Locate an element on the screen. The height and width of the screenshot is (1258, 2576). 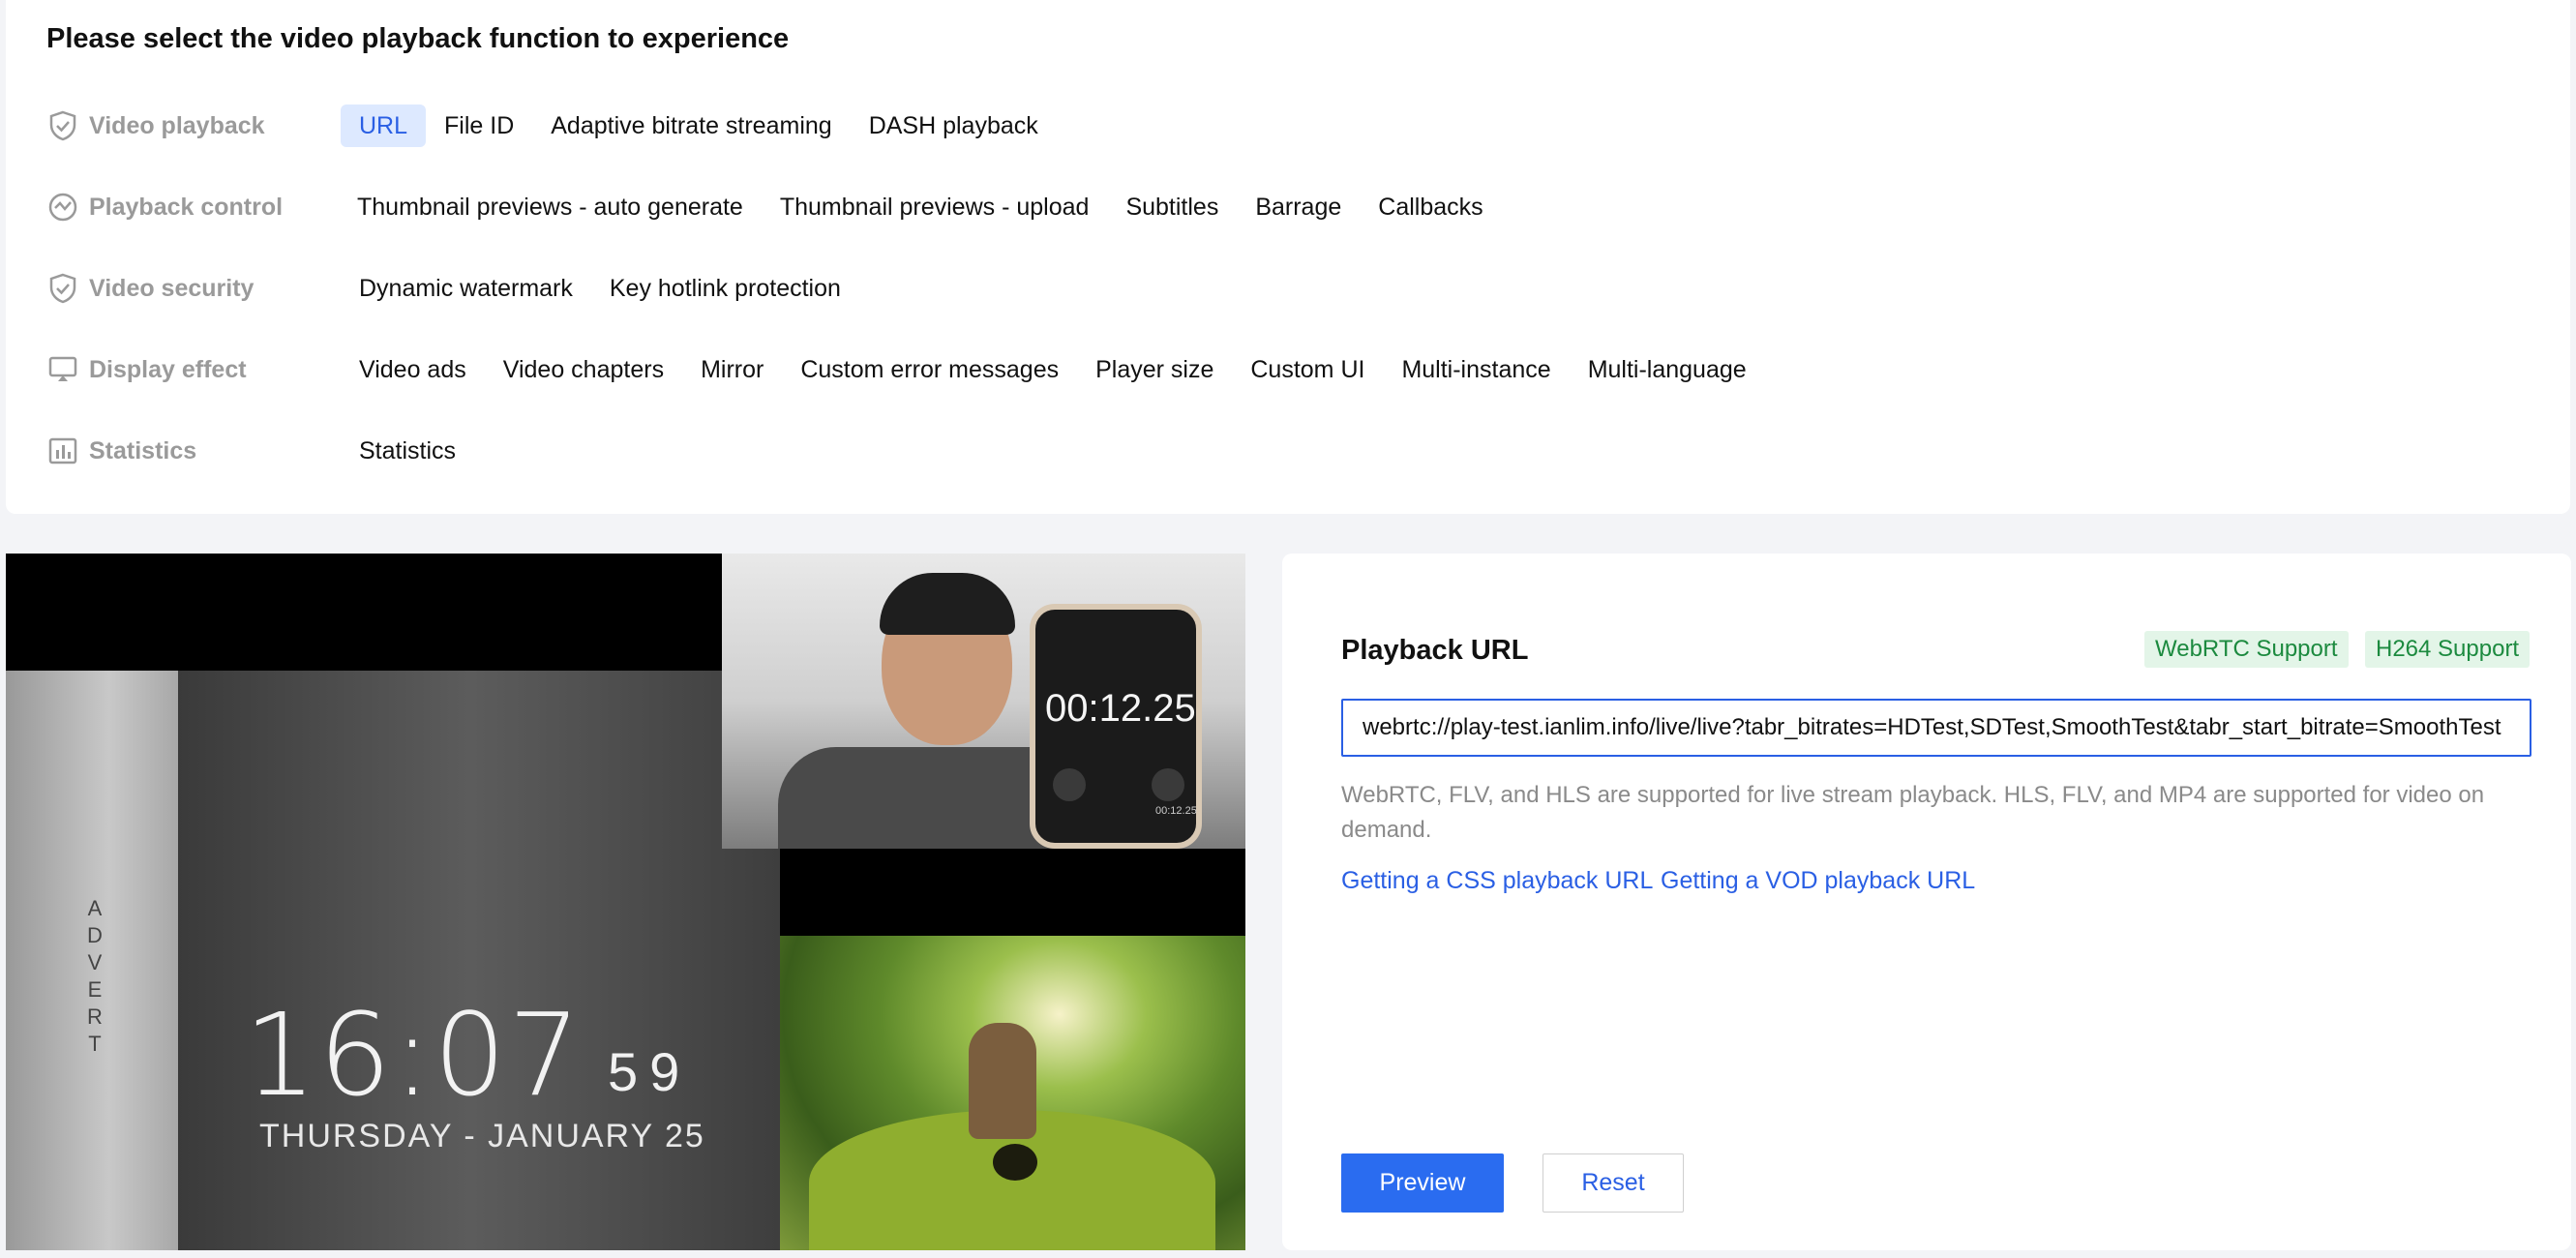
person-hair is located at coordinates (947, 604).